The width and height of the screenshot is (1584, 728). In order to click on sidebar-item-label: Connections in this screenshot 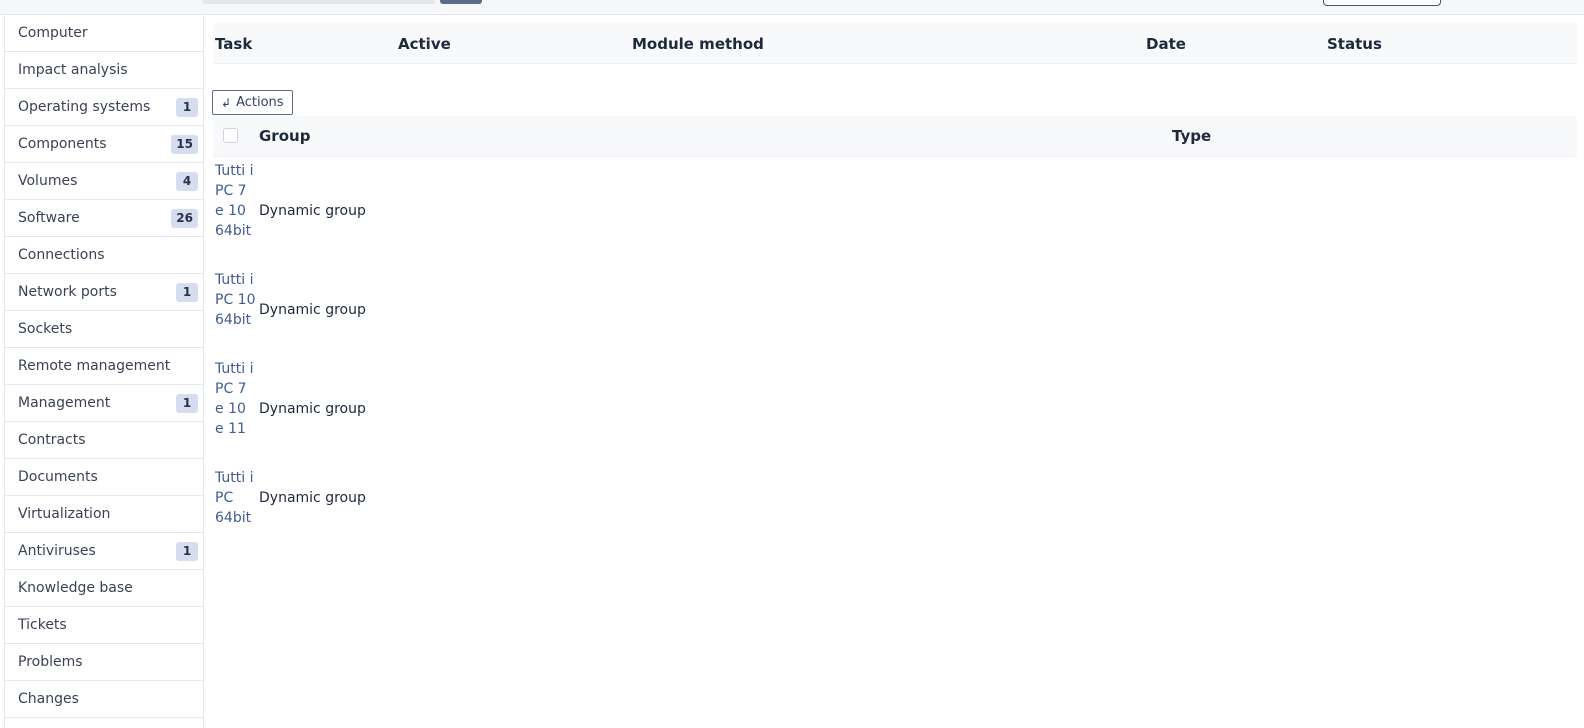, I will do `click(61, 255)`.